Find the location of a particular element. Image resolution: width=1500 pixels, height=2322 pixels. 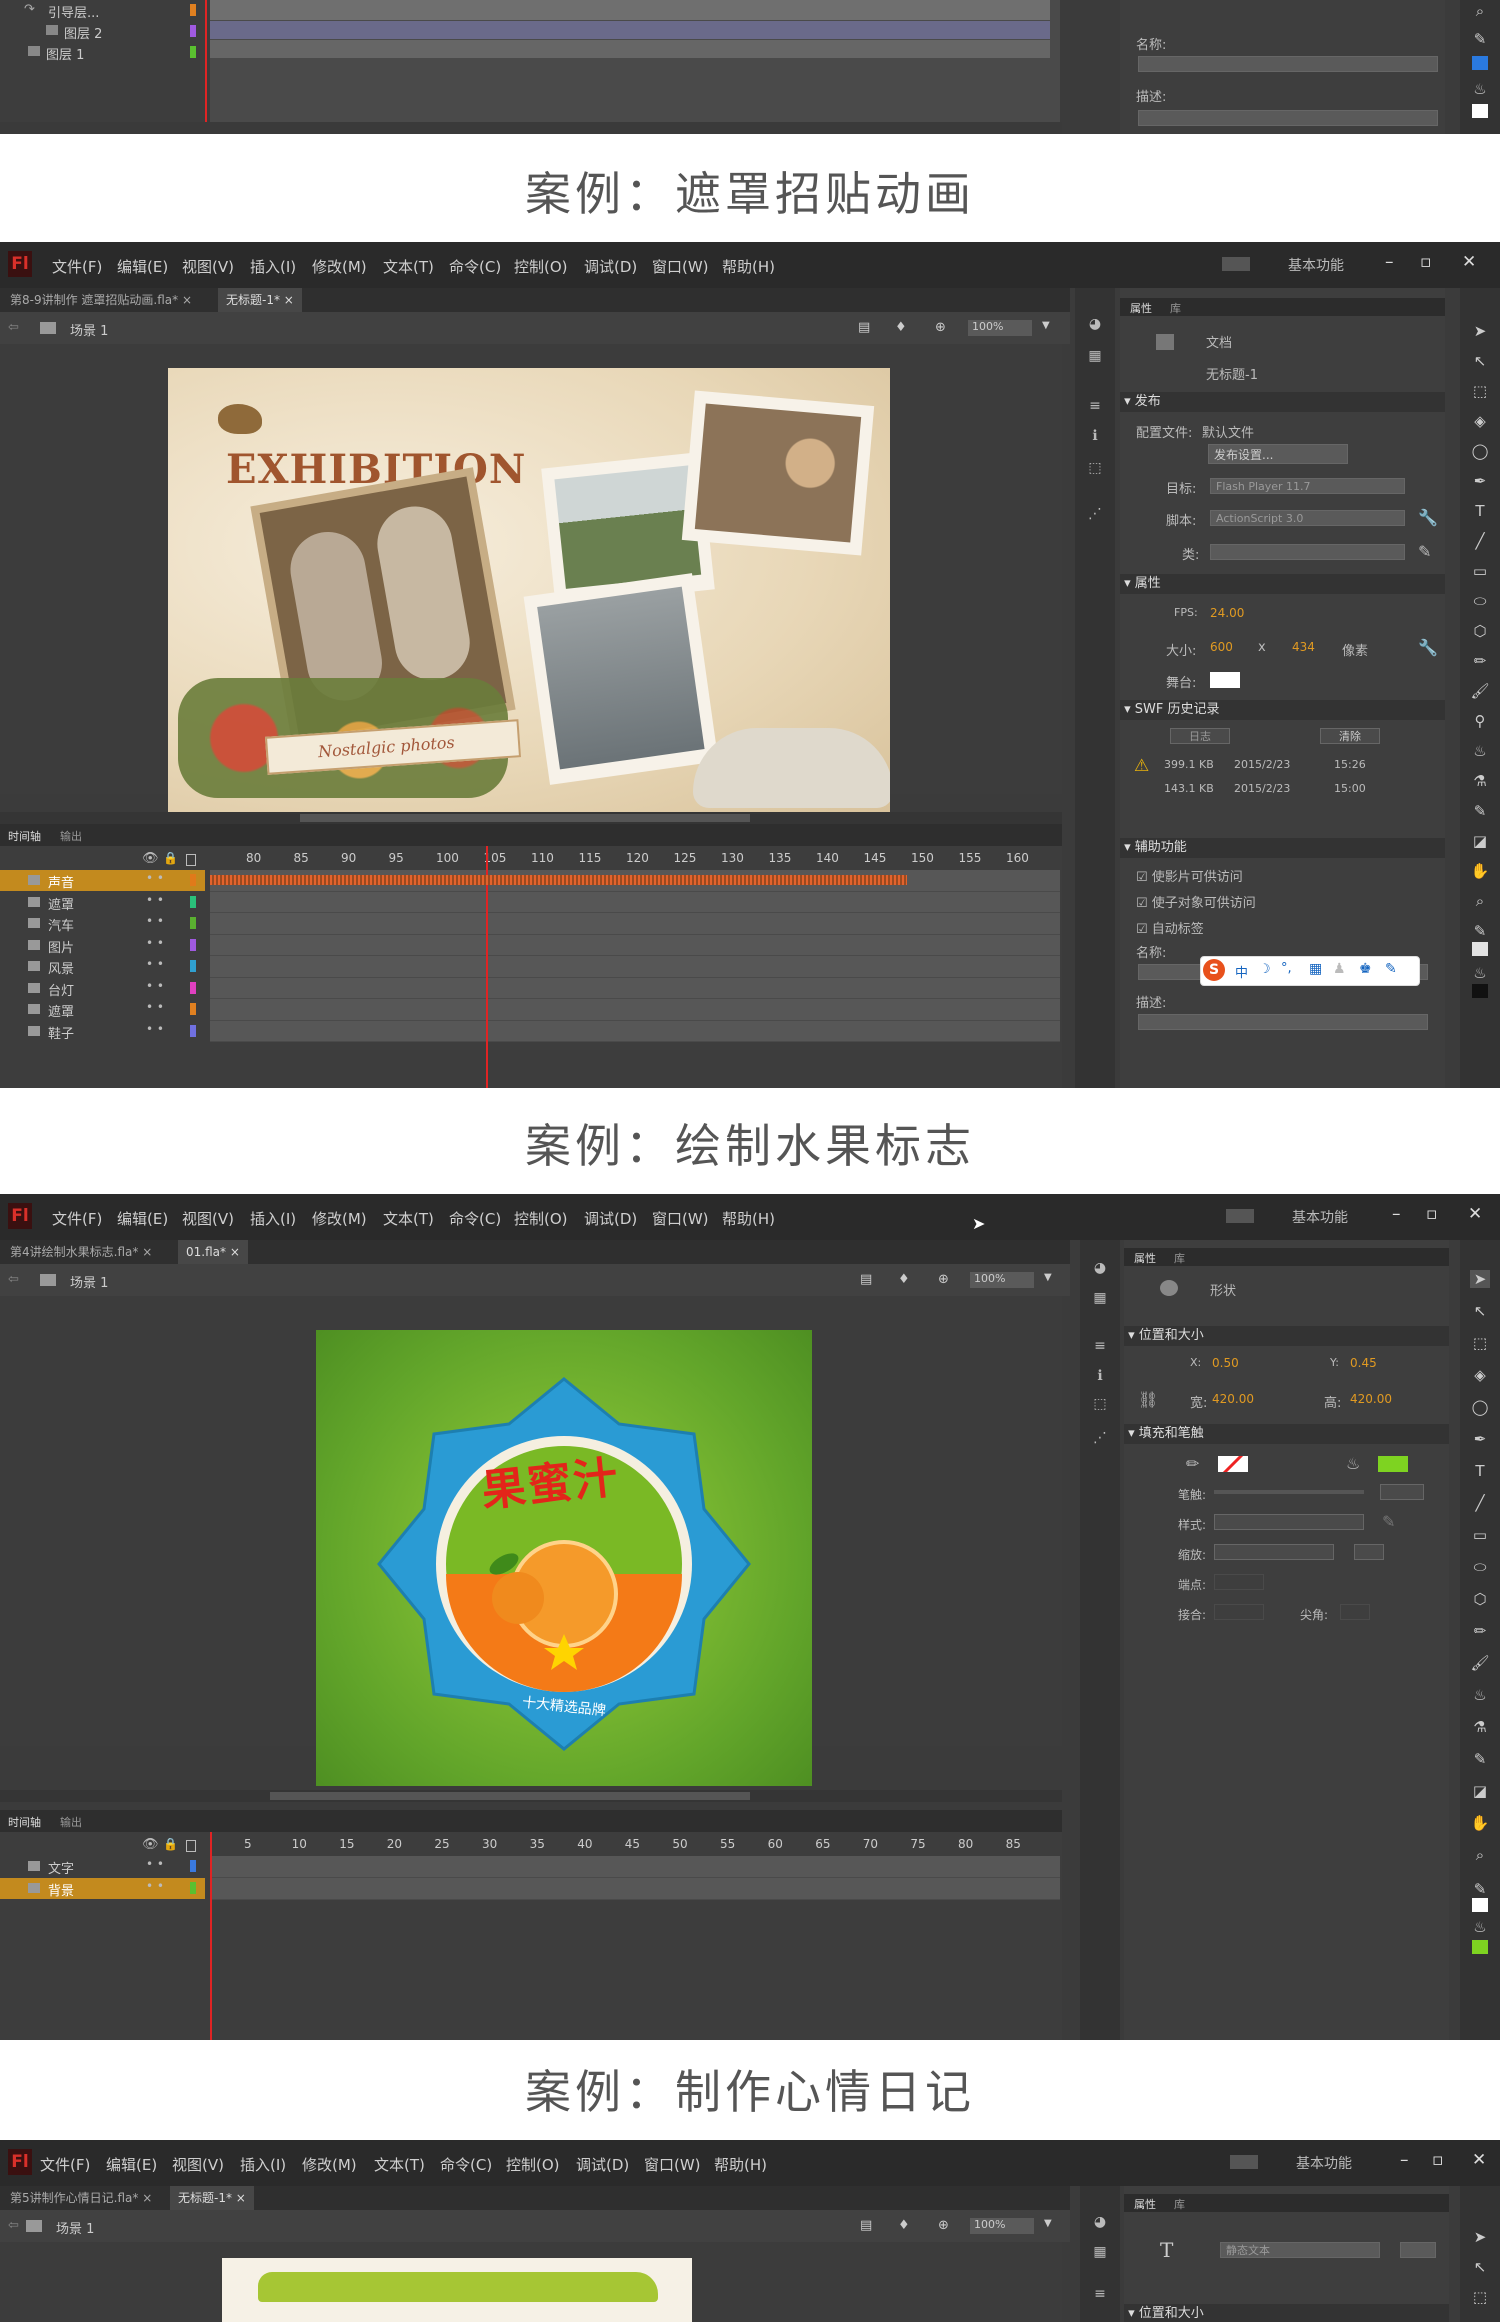

checkbox-children-accessible: ☑ 使子对象可供访问 is located at coordinates (1196, 901).